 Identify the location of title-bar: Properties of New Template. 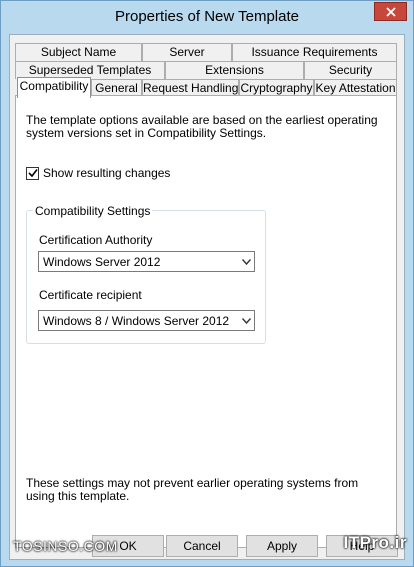
(207, 16).